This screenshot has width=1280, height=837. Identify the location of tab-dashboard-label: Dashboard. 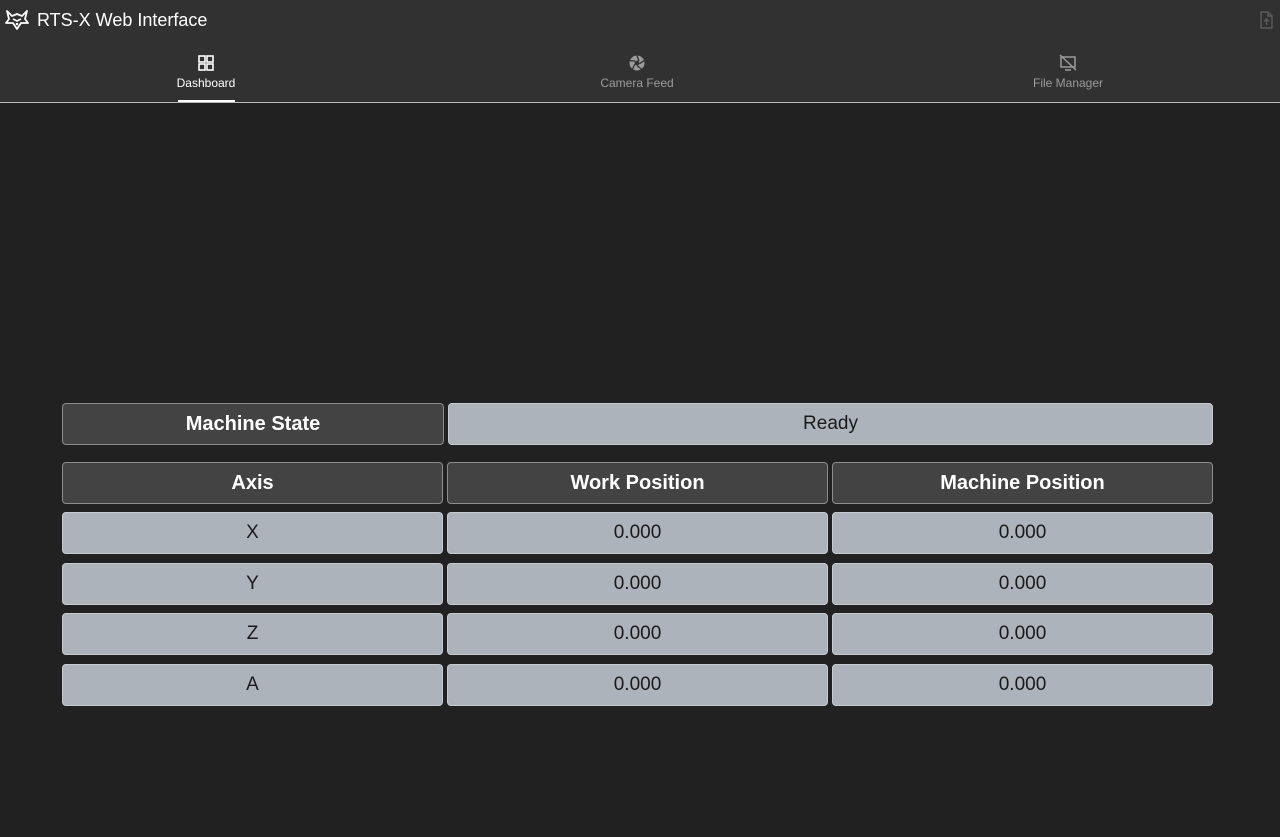
(206, 83).